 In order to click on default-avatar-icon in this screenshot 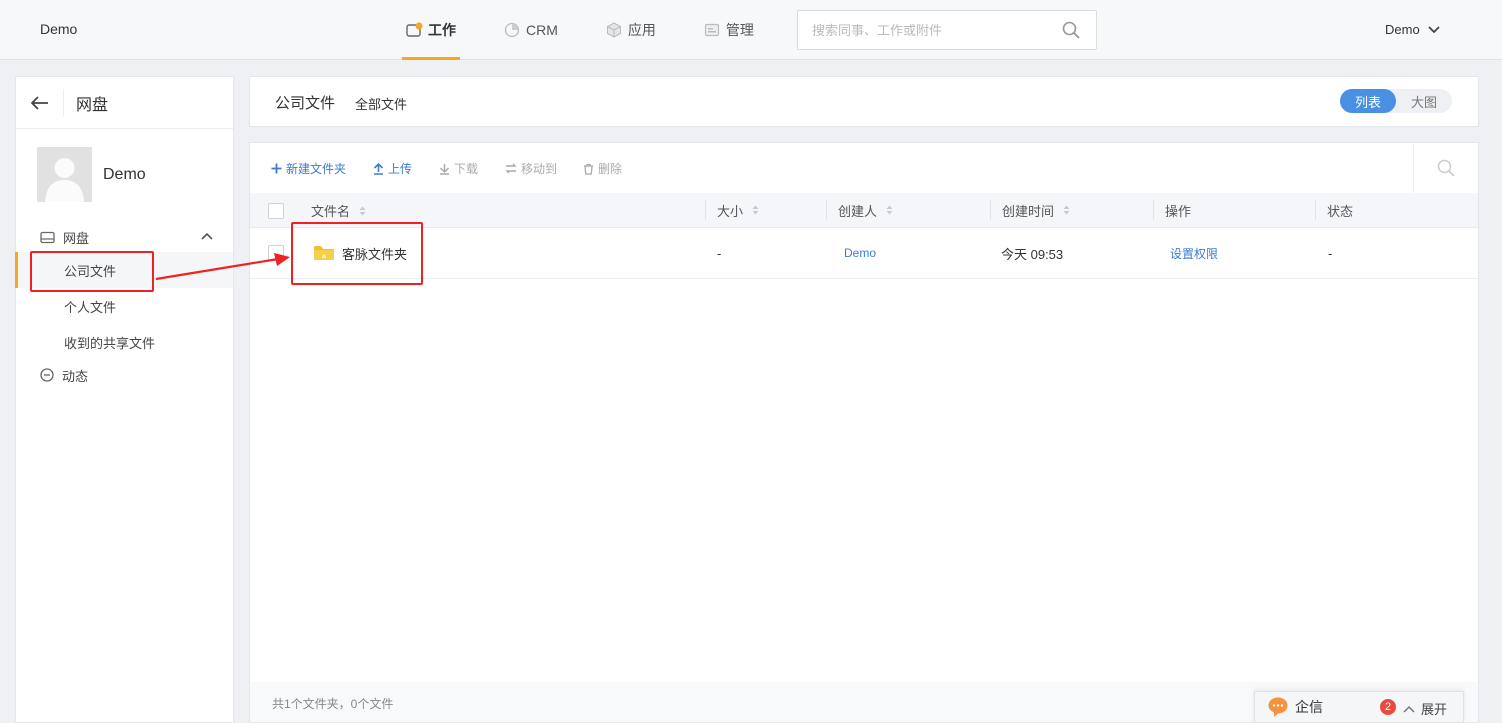, I will do `click(64, 180)`.